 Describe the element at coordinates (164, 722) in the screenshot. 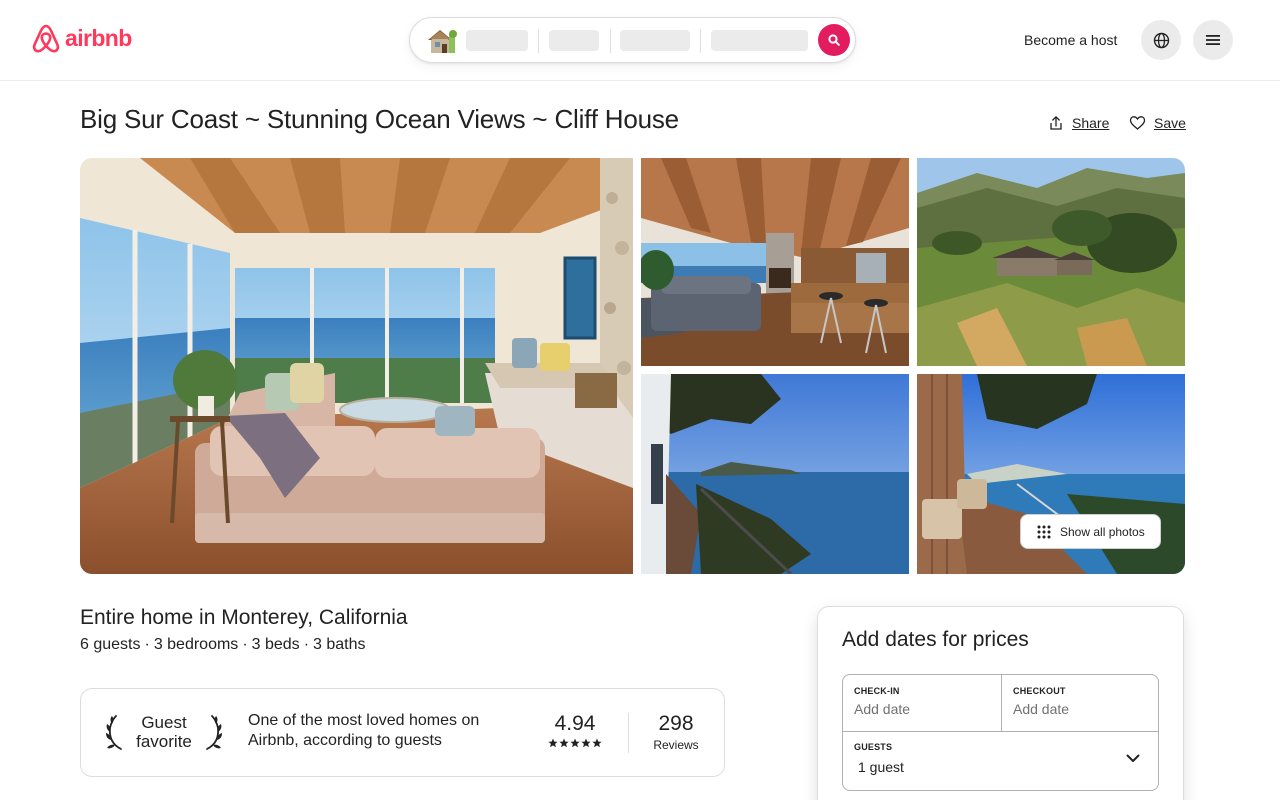

I see `guest-favorite-line1: Guest` at that location.